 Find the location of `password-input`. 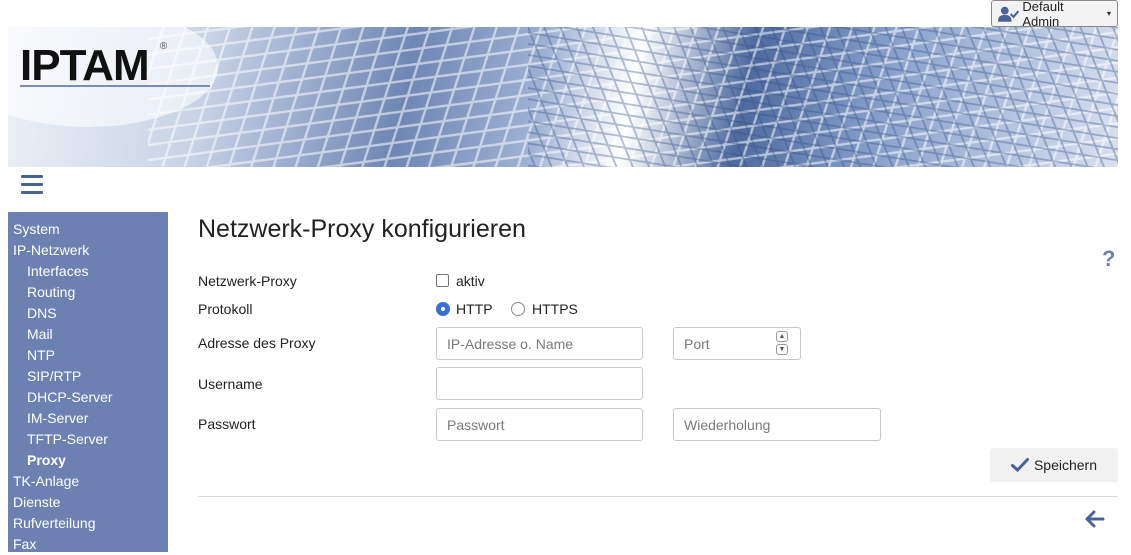

password-input is located at coordinates (539, 424).